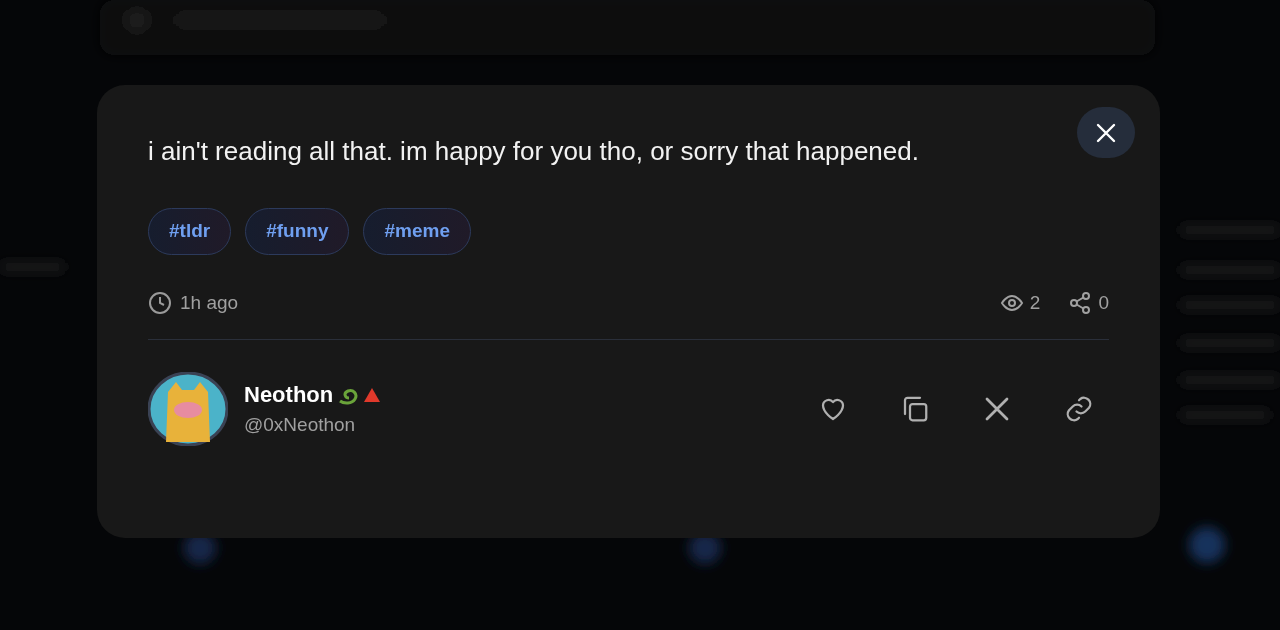 This screenshot has width=1280, height=630. I want to click on view-count: 2, so click(1035, 302).